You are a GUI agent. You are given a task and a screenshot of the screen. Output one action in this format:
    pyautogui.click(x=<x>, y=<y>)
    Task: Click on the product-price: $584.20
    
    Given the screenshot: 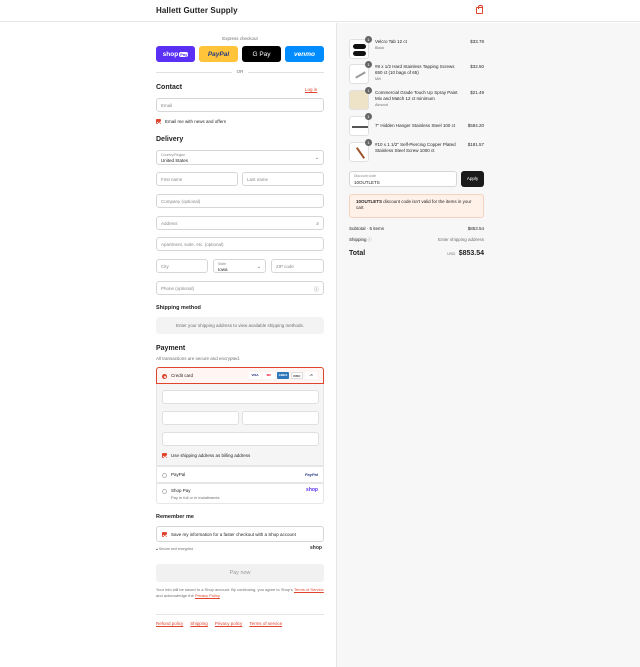 What is the action you would take?
    pyautogui.click(x=475, y=125)
    